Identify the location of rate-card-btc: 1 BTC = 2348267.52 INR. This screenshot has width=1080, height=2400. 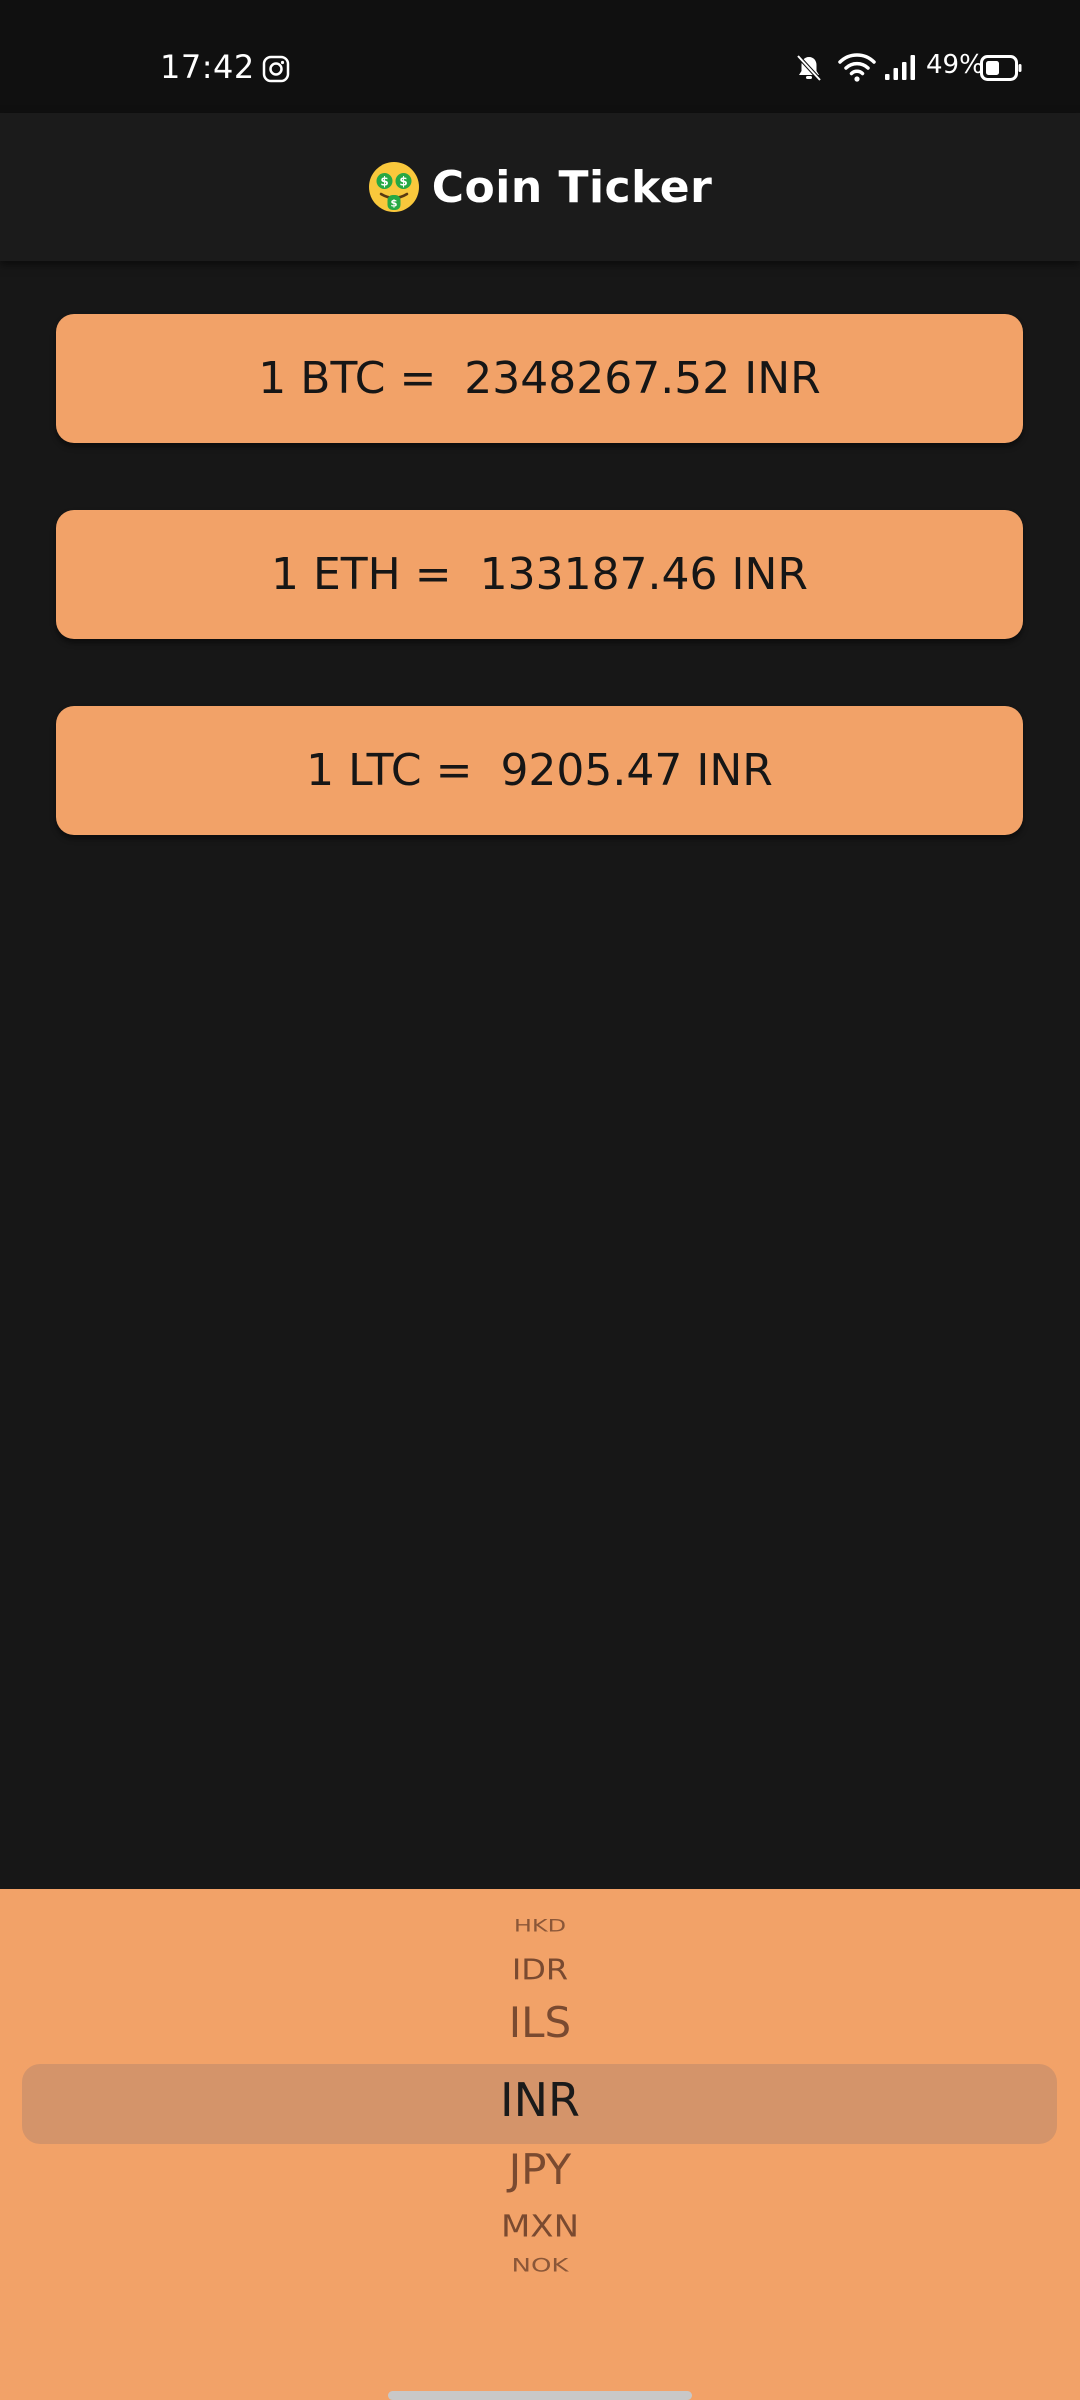
(539, 378).